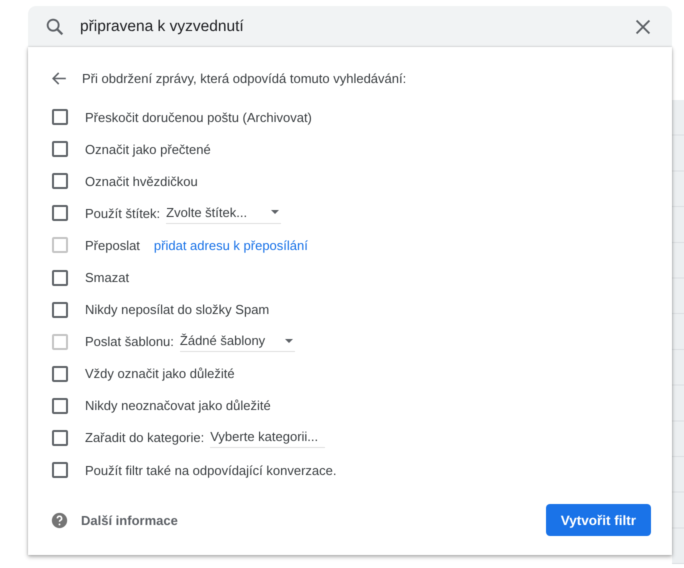 The width and height of the screenshot is (684, 568). What do you see at coordinates (122, 213) in the screenshot?
I see `option-label: Použít štítek:` at bounding box center [122, 213].